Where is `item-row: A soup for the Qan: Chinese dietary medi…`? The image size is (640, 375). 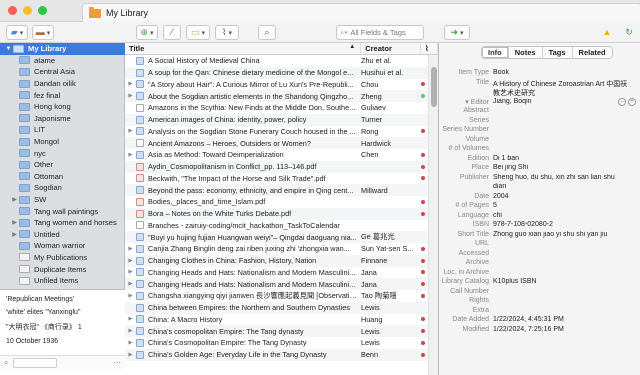 item-row: A soup for the Qan: Chinese dietary medi… is located at coordinates (277, 72).